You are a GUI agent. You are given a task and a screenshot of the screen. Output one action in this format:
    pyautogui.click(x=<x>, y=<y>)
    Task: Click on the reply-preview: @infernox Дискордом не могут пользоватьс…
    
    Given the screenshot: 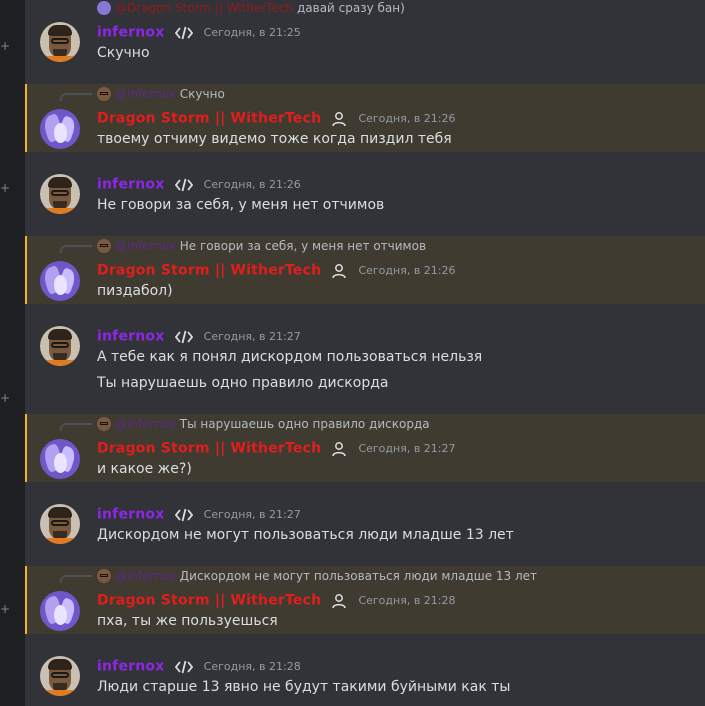 What is the action you would take?
    pyautogui.click(x=317, y=576)
    